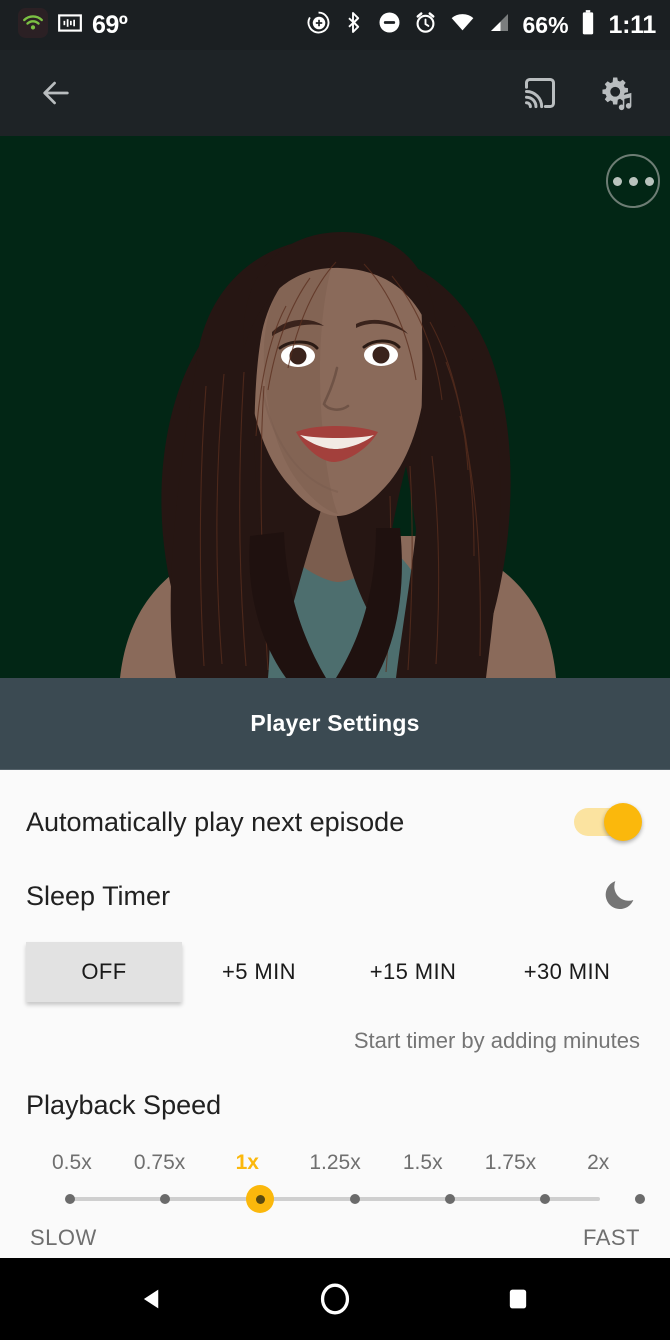  What do you see at coordinates (496, 1040) in the screenshot?
I see `sleep-timer-hint: Start timer by adding minutes` at bounding box center [496, 1040].